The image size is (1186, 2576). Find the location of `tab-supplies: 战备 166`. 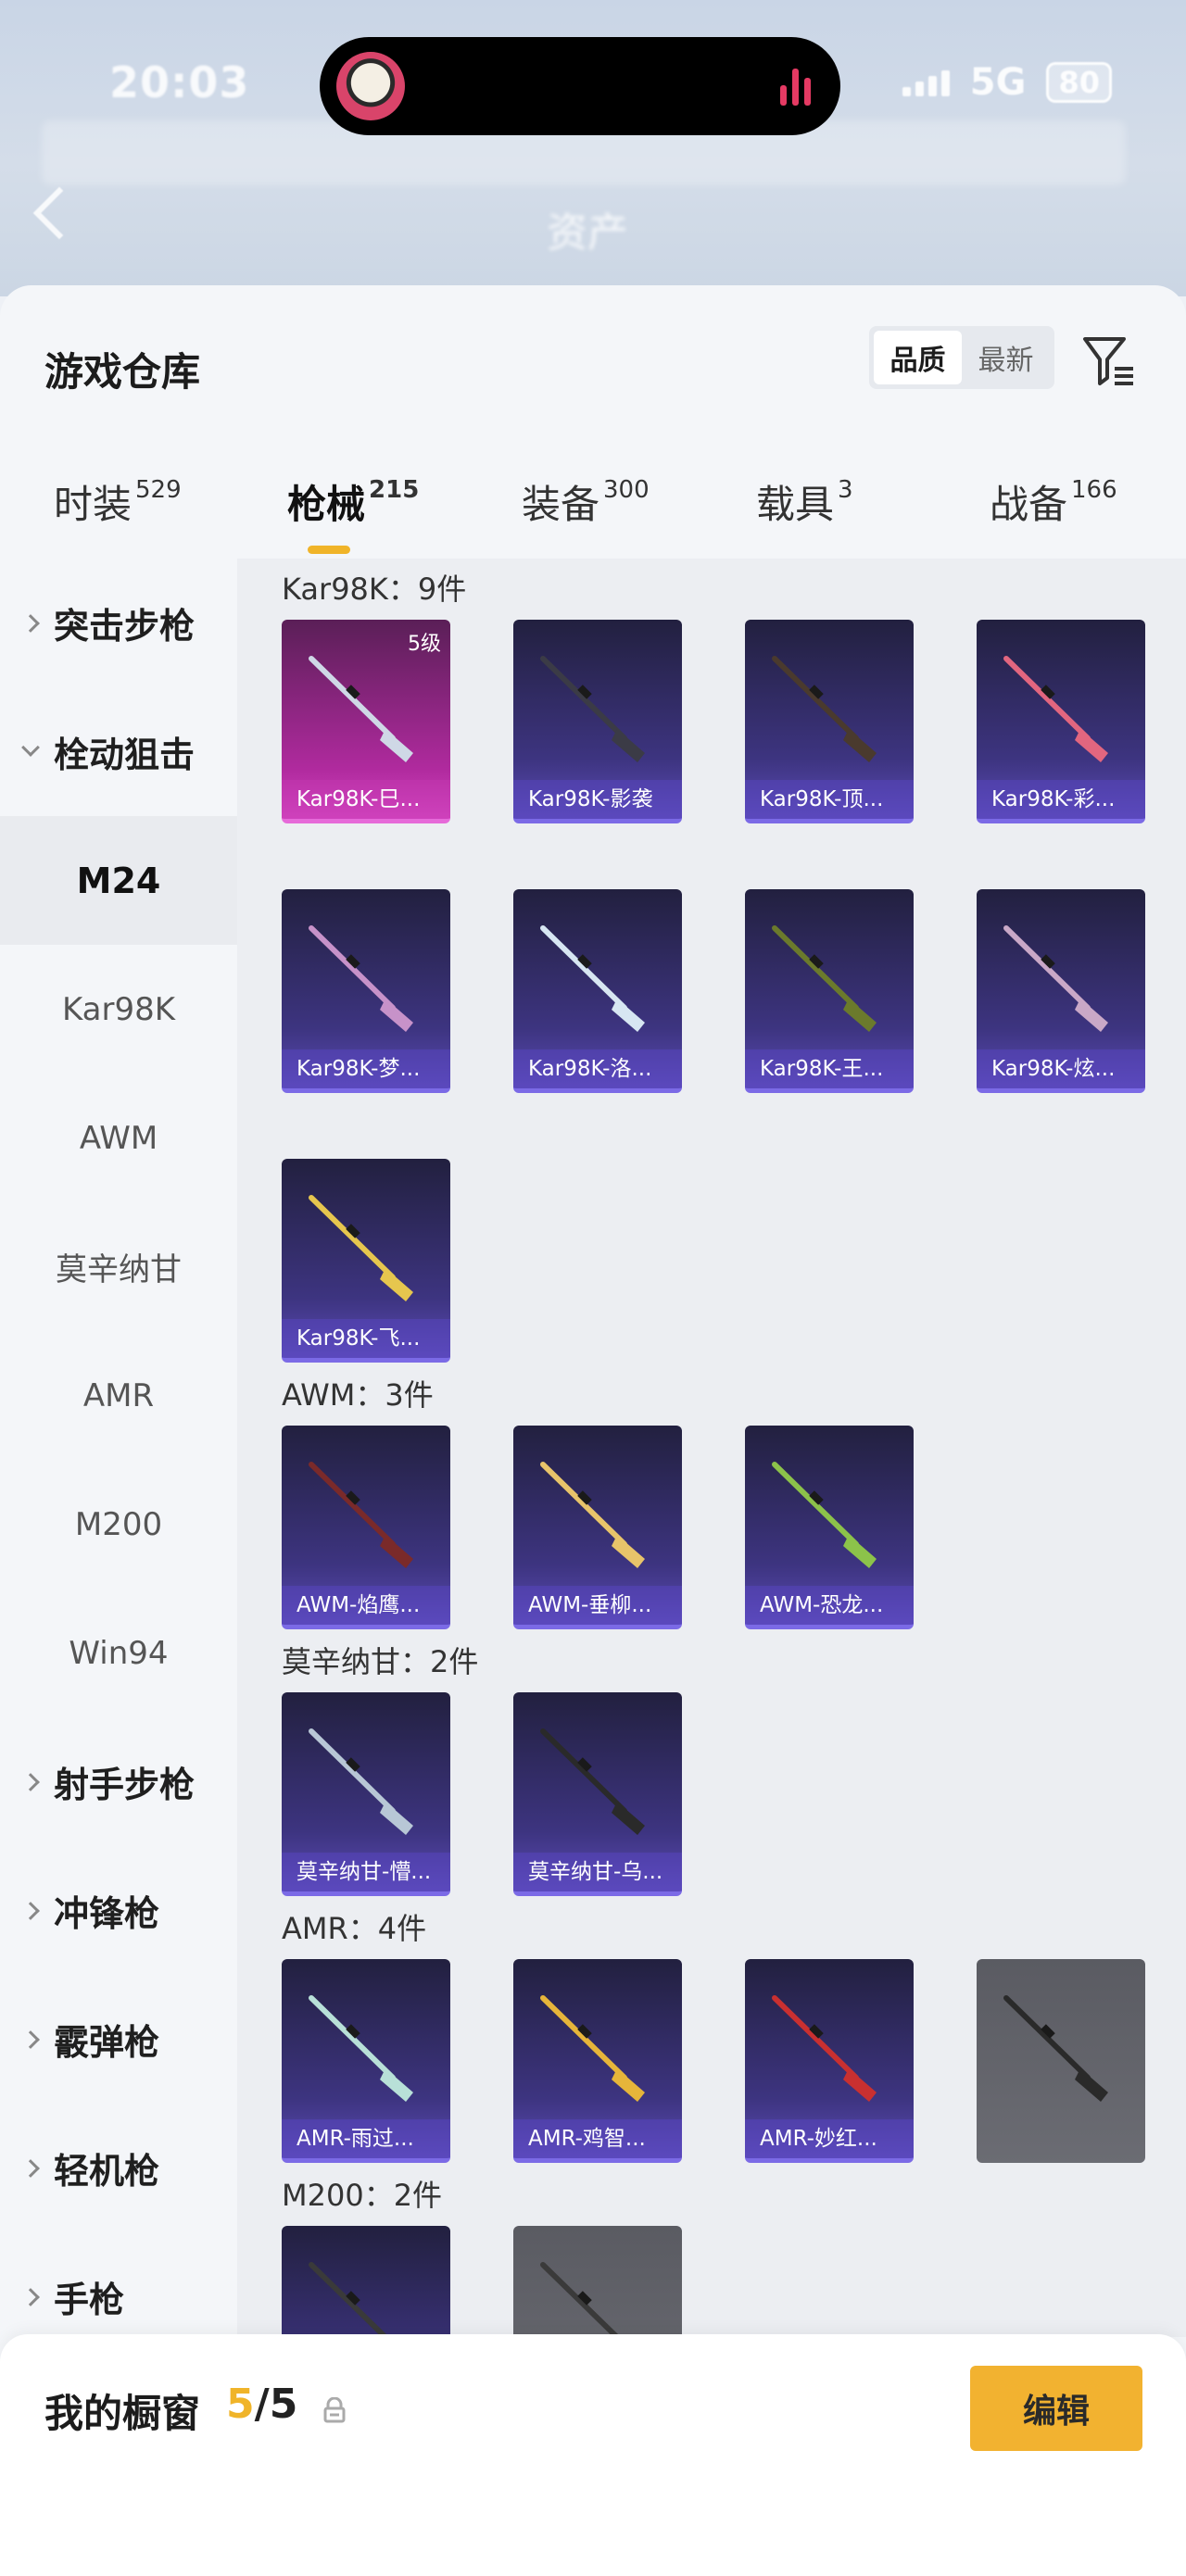

tab-supplies: 战备 166 is located at coordinates (1053, 501).